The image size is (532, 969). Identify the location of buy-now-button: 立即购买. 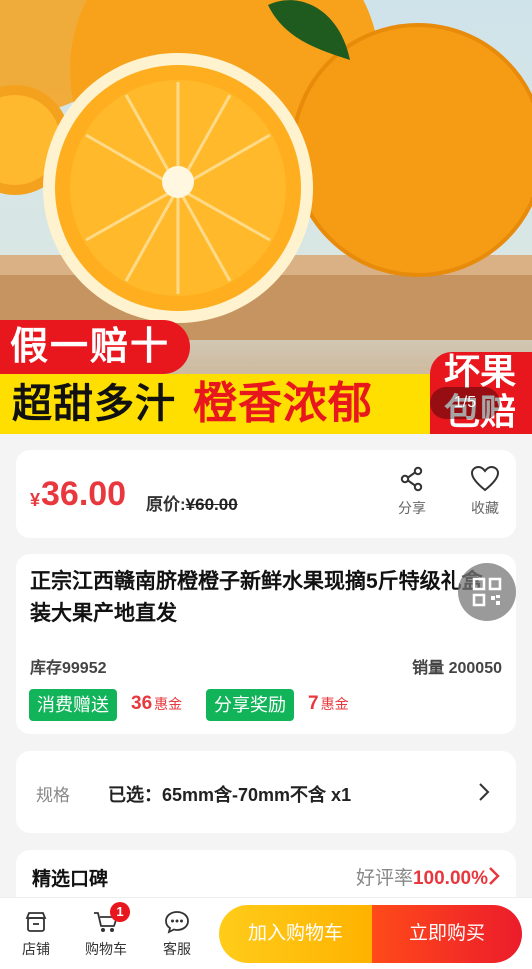
(447, 934).